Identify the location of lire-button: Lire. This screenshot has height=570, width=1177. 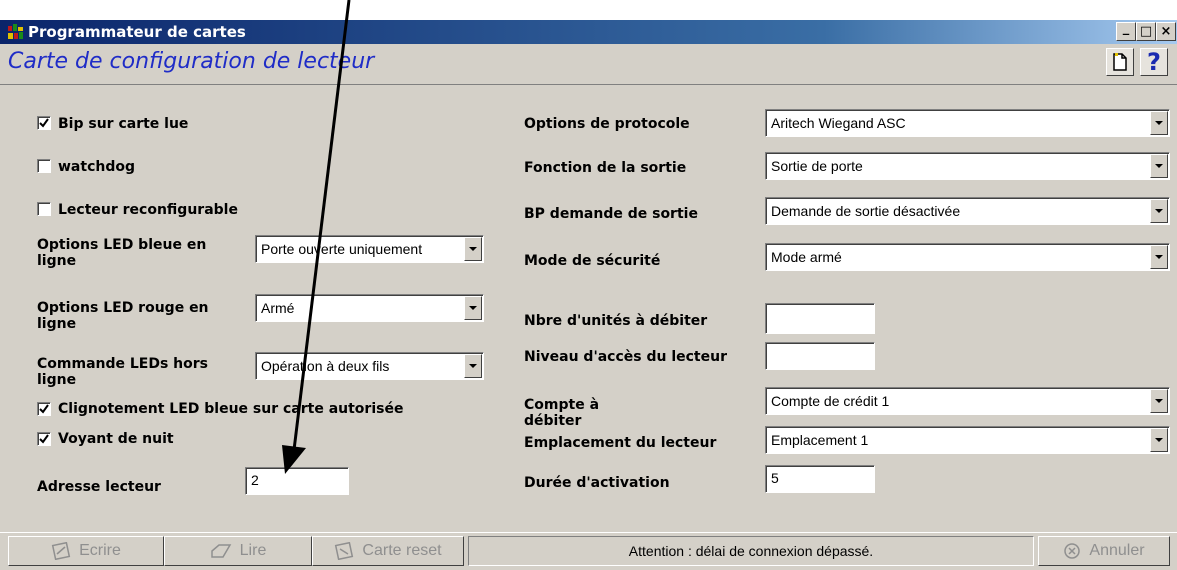
(238, 551).